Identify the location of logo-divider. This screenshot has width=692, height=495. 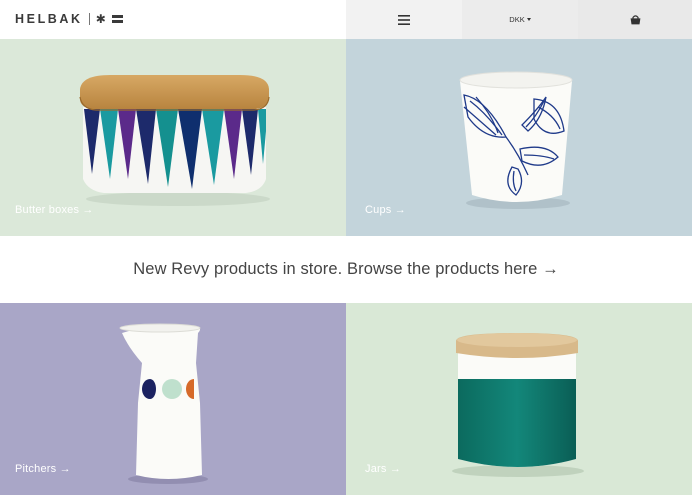
(89, 19).